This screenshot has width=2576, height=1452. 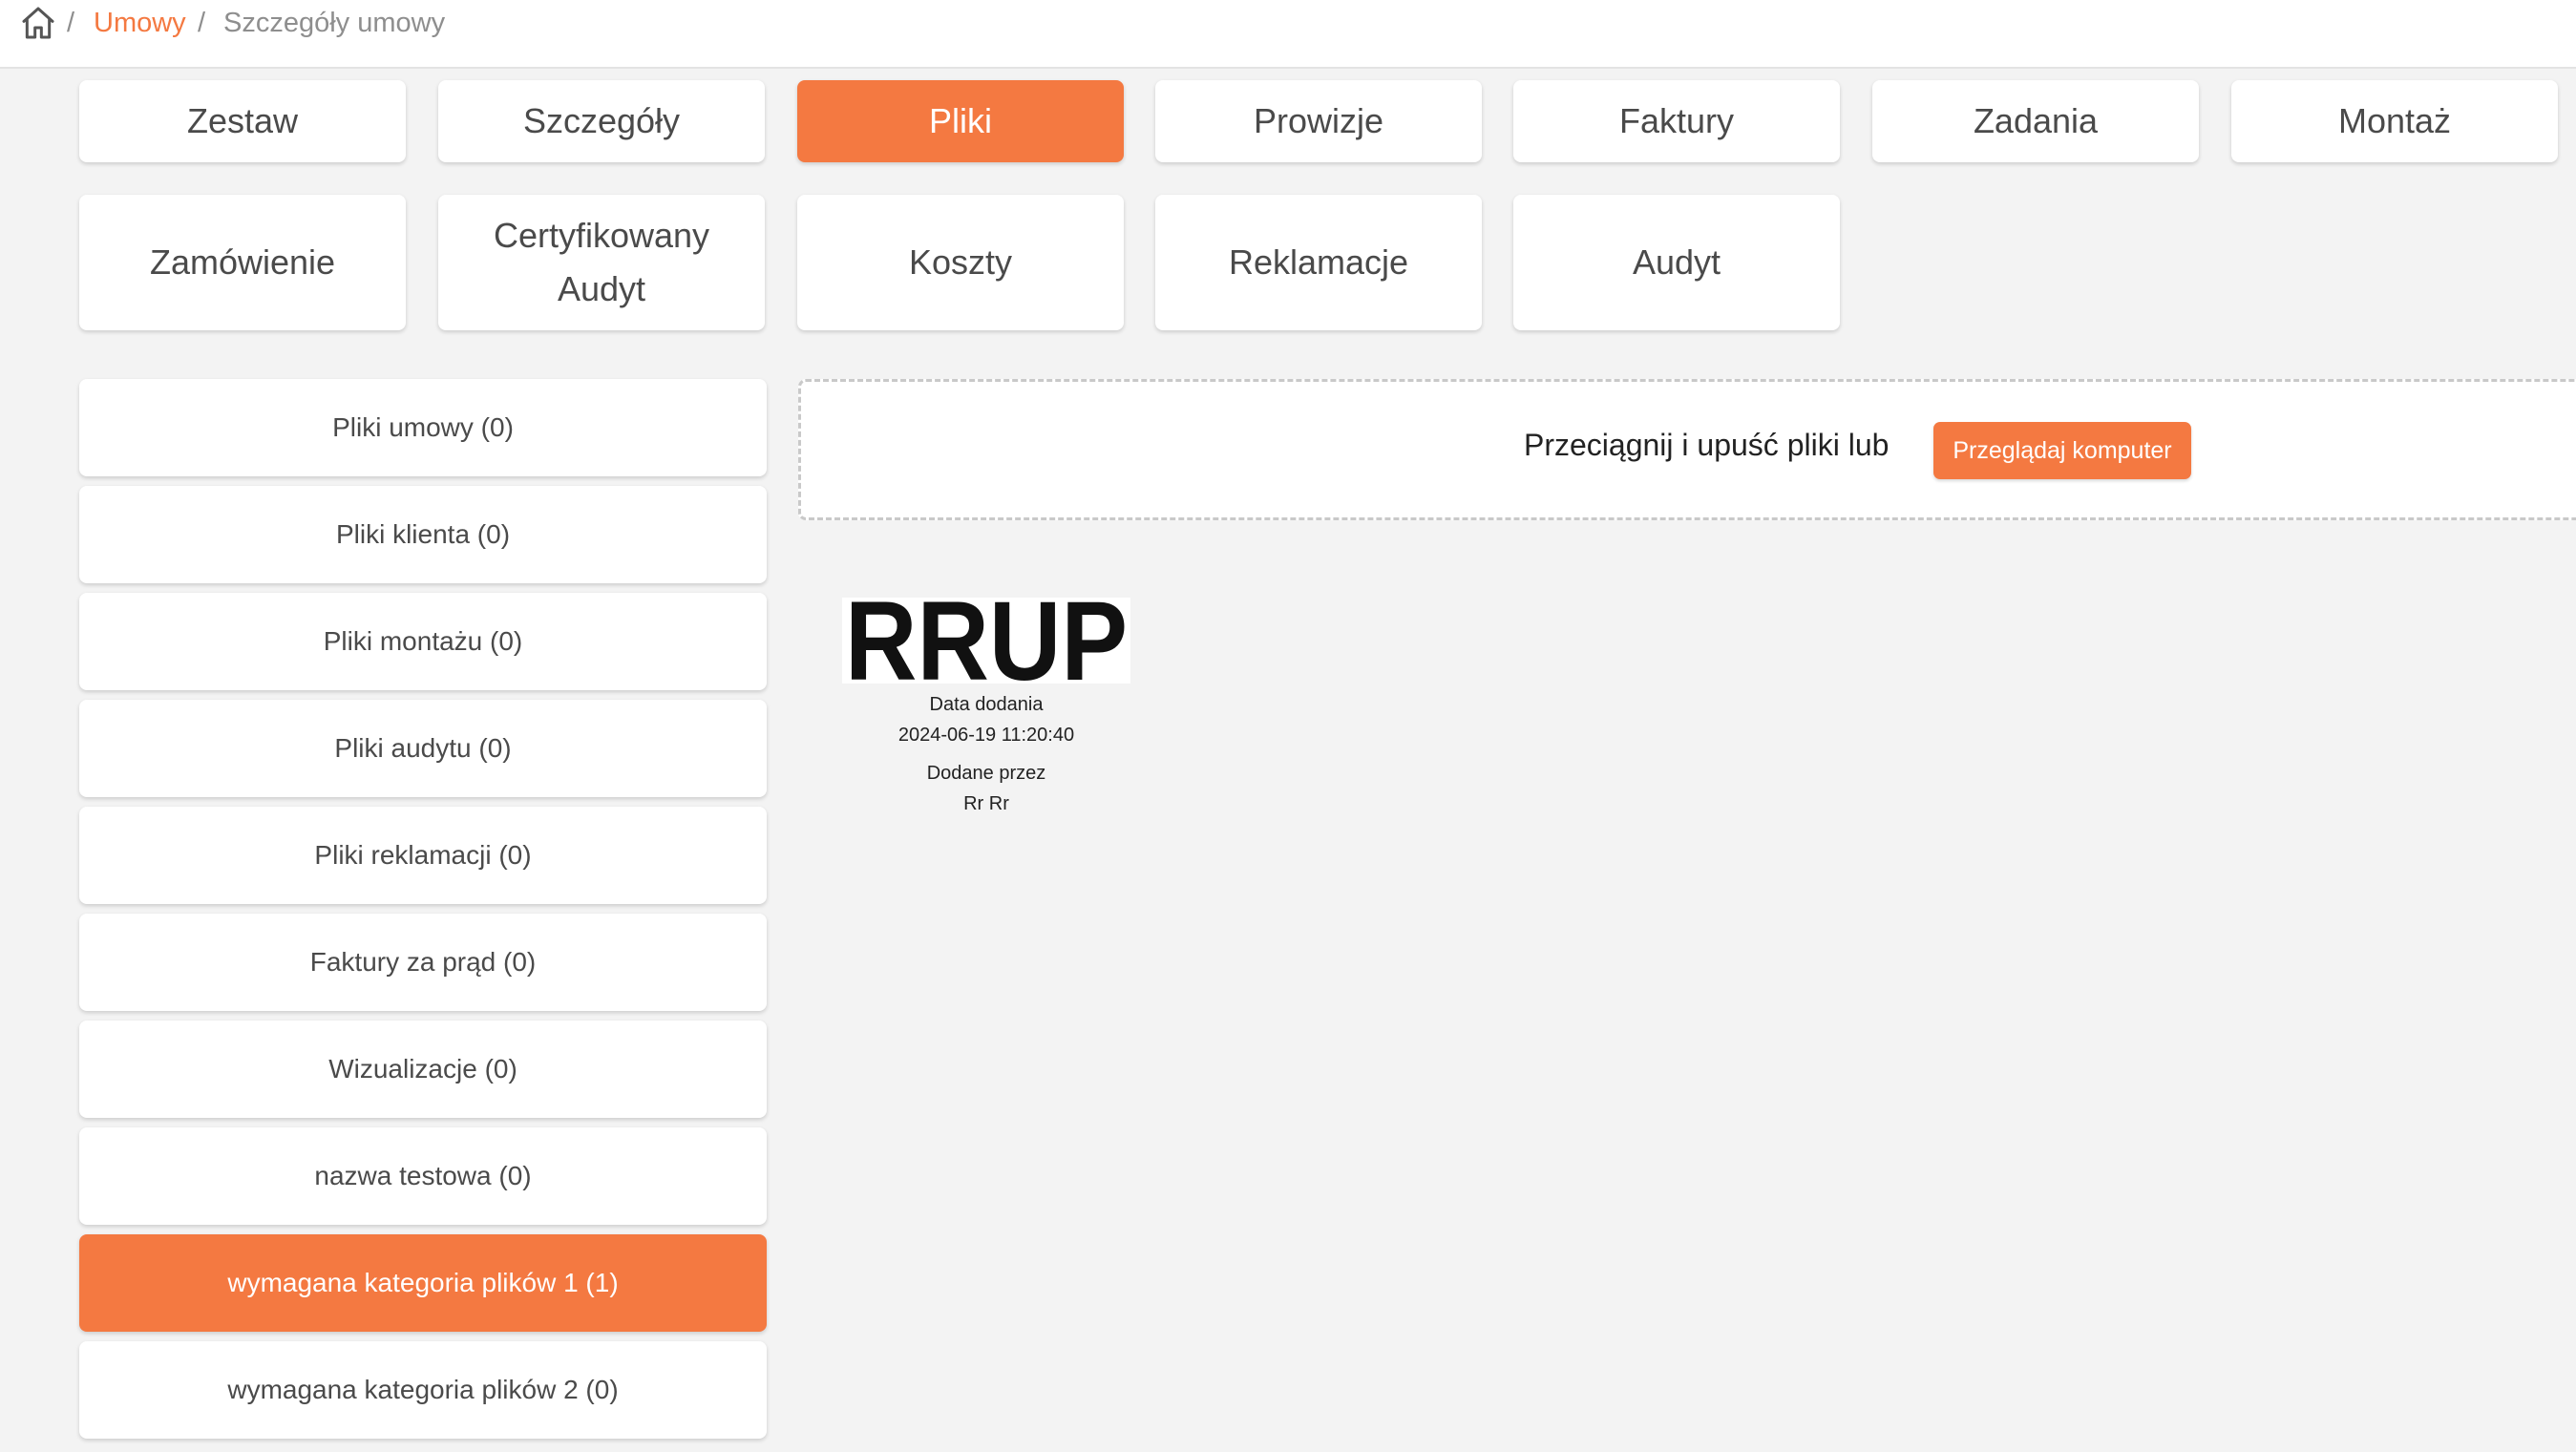 What do you see at coordinates (140, 23) in the screenshot?
I see `breadcrumb-link-umowy: Umowy` at bounding box center [140, 23].